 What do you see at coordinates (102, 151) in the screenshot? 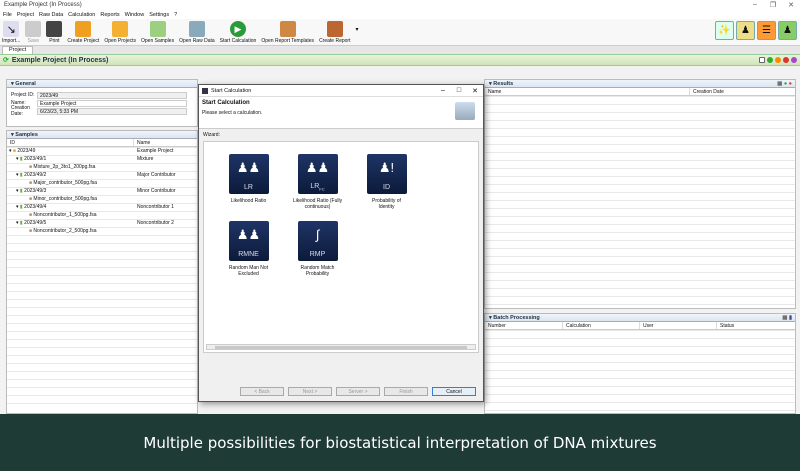
I see `tree-row: ▾ ■ 2023/49 Example Project` at bounding box center [102, 151].